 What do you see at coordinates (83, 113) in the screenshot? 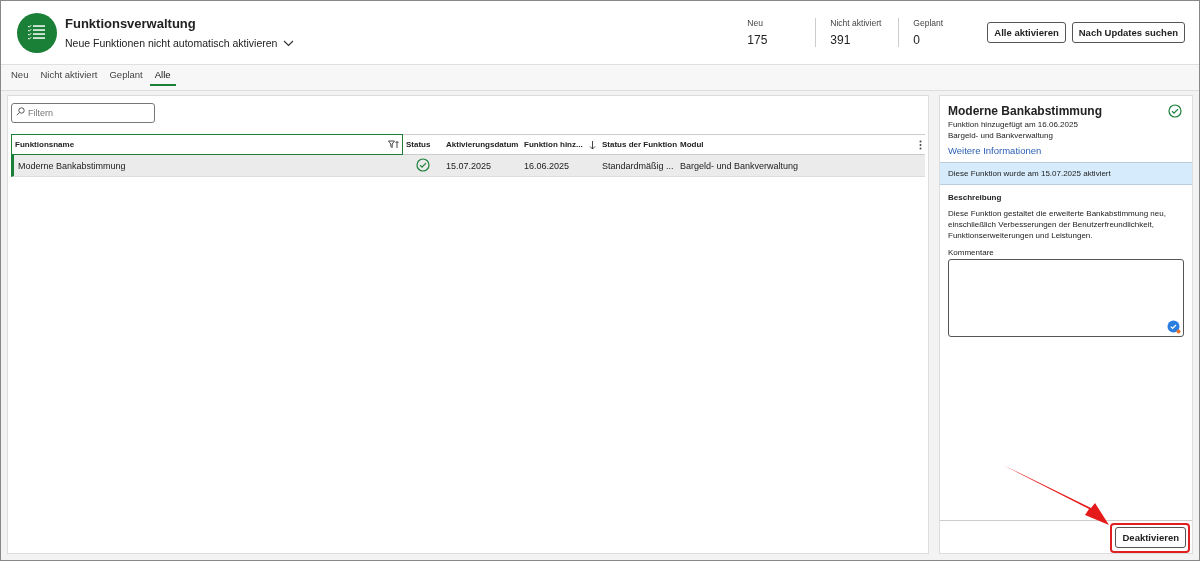
I see `search-field: Filtern` at bounding box center [83, 113].